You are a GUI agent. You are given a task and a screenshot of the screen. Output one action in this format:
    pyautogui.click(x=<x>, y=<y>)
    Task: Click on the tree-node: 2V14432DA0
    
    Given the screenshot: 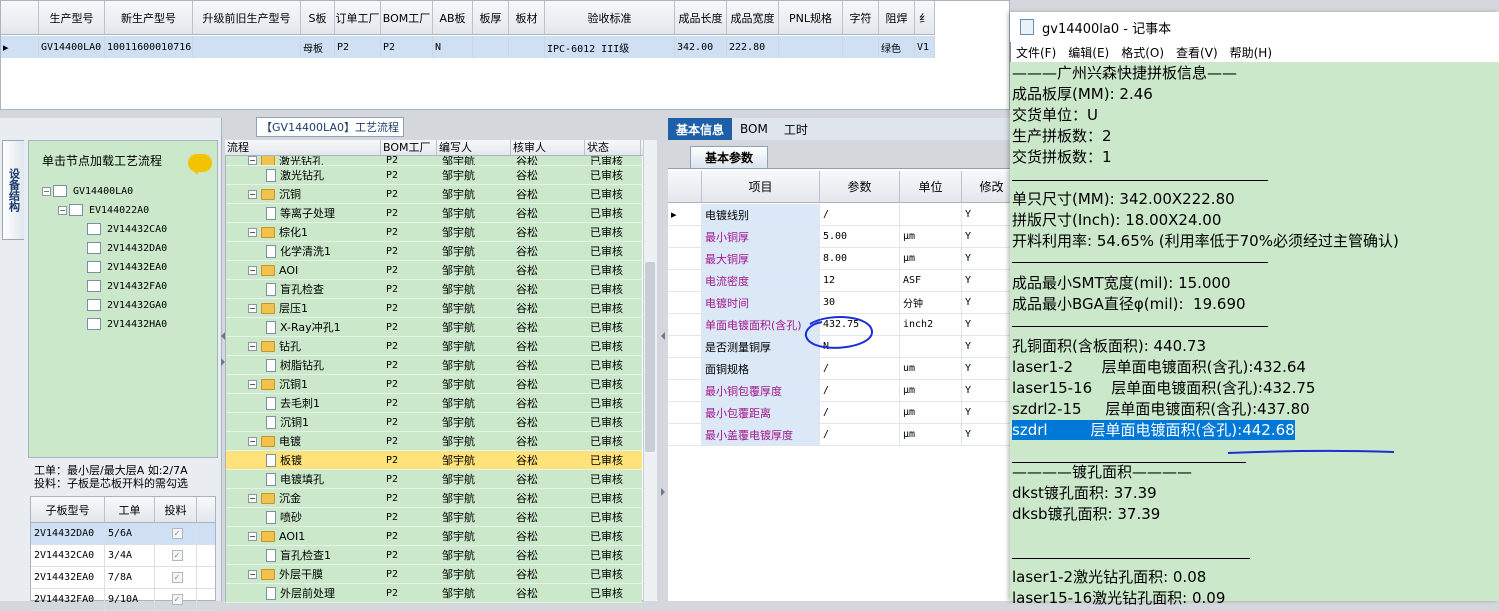 What is the action you would take?
    pyautogui.click(x=120, y=248)
    